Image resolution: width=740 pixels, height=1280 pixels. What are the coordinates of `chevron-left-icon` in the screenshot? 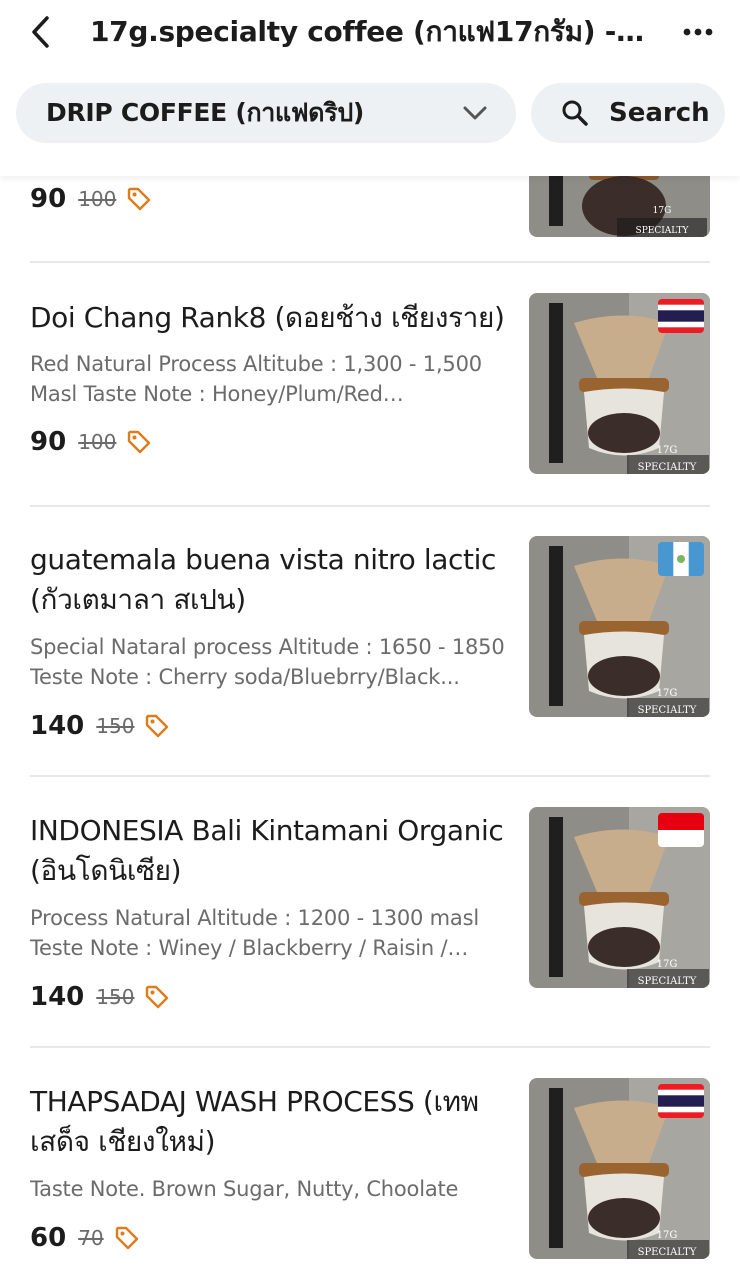 It's located at (40, 32).